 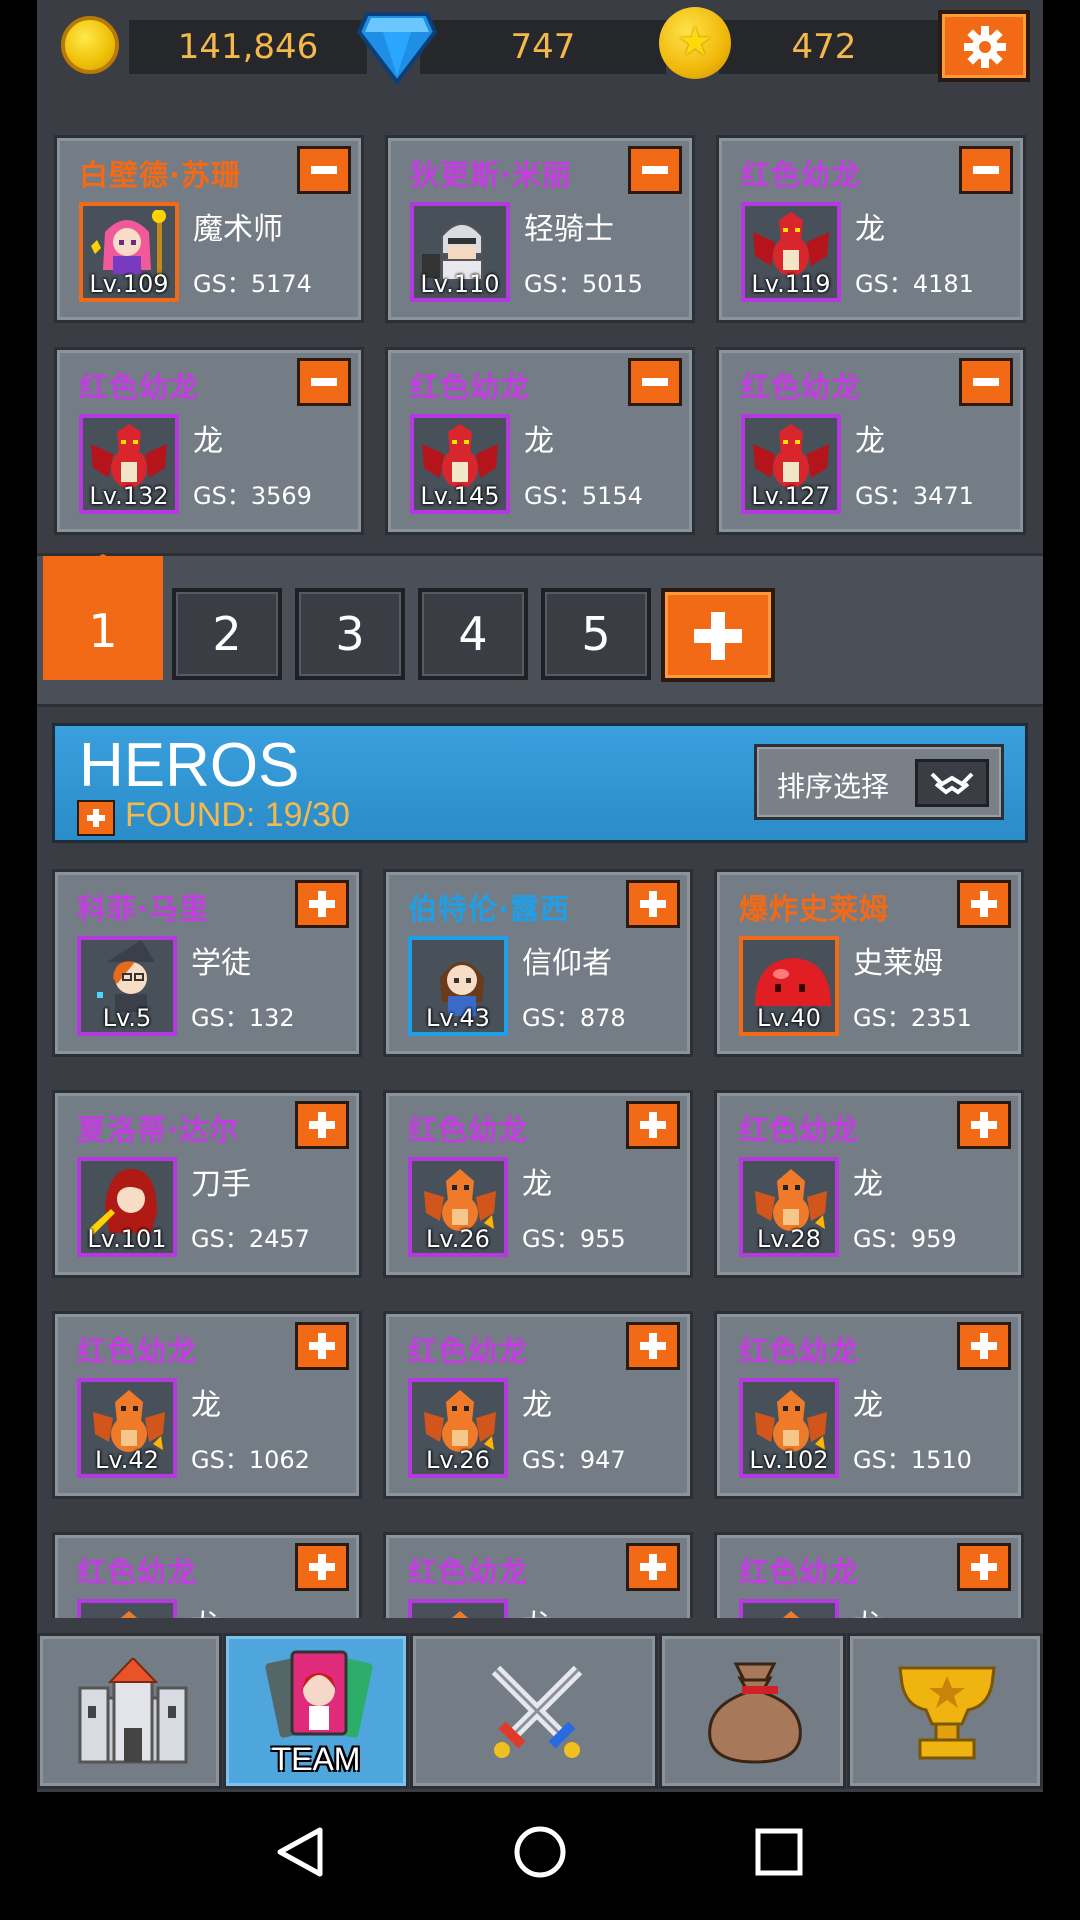 I want to click on hero-level: Lv.119, so click(x=791, y=284).